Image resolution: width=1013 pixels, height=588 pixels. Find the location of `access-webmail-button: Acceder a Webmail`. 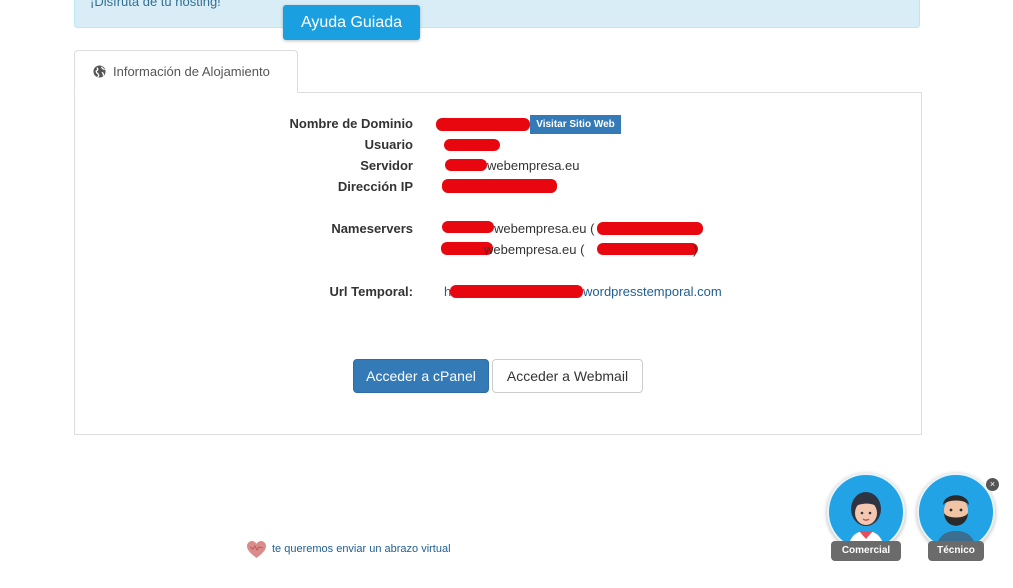

access-webmail-button: Acceder a Webmail is located at coordinates (567, 376).